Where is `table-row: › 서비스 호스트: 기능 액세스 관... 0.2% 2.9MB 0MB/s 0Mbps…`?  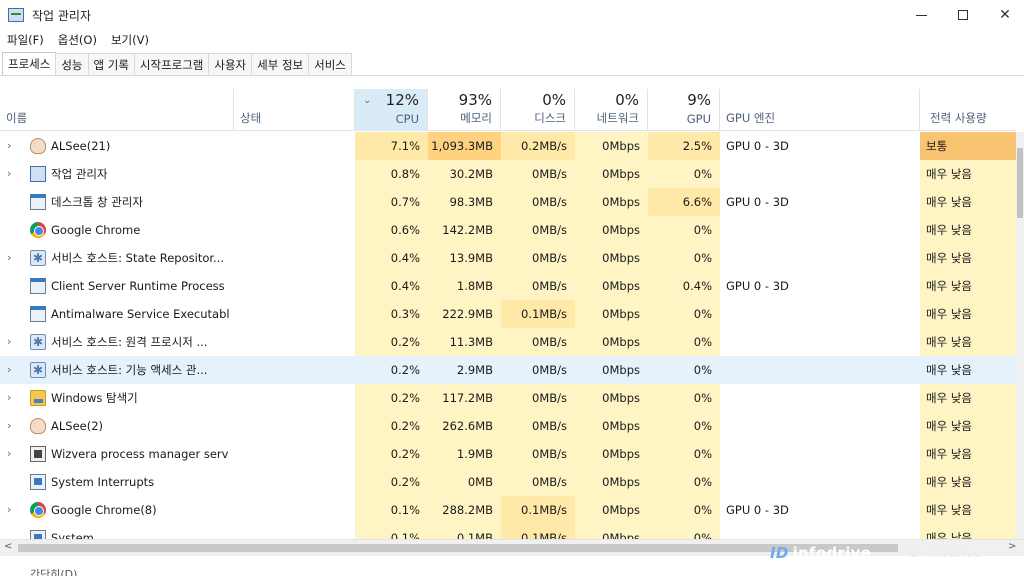 table-row: › 서비스 호스트: 기능 액세스 관... 0.2% 2.9MB 0MB/s 0Mbps… is located at coordinates (508, 370).